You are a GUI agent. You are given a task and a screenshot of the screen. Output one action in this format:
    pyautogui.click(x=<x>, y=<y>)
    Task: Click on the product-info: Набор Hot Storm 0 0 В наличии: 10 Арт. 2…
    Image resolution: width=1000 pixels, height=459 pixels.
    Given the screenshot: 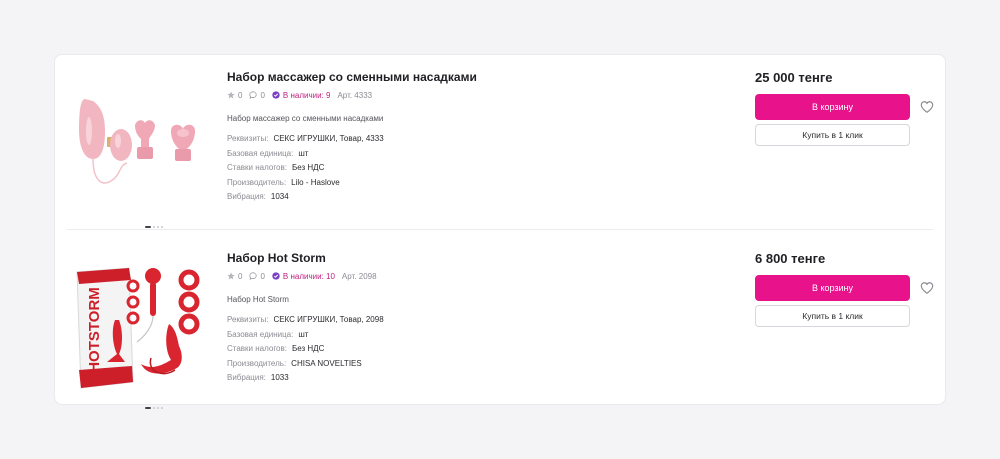 What is the action you would take?
    pyautogui.click(x=467, y=319)
    